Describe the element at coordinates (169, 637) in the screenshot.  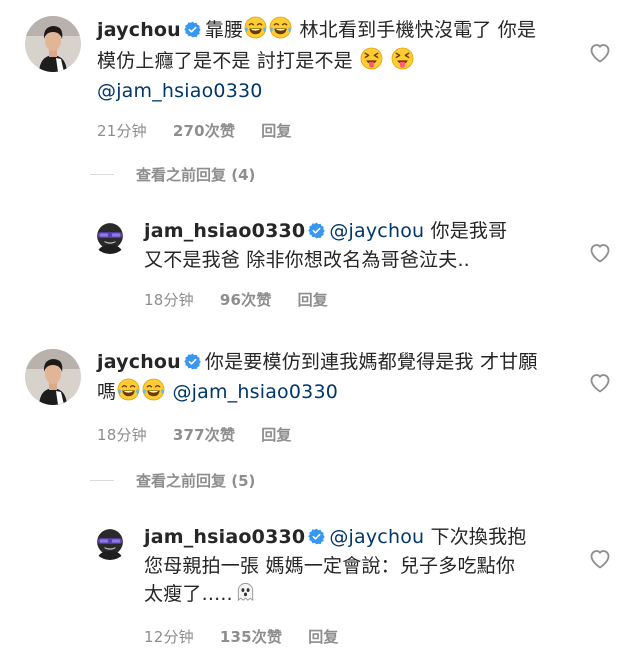
I see `timestamp: 12分钟` at that location.